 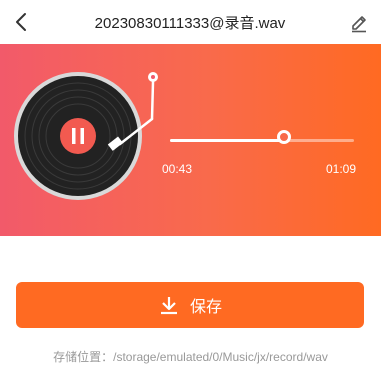 What do you see at coordinates (74, 136) in the screenshot?
I see `pause-icon` at bounding box center [74, 136].